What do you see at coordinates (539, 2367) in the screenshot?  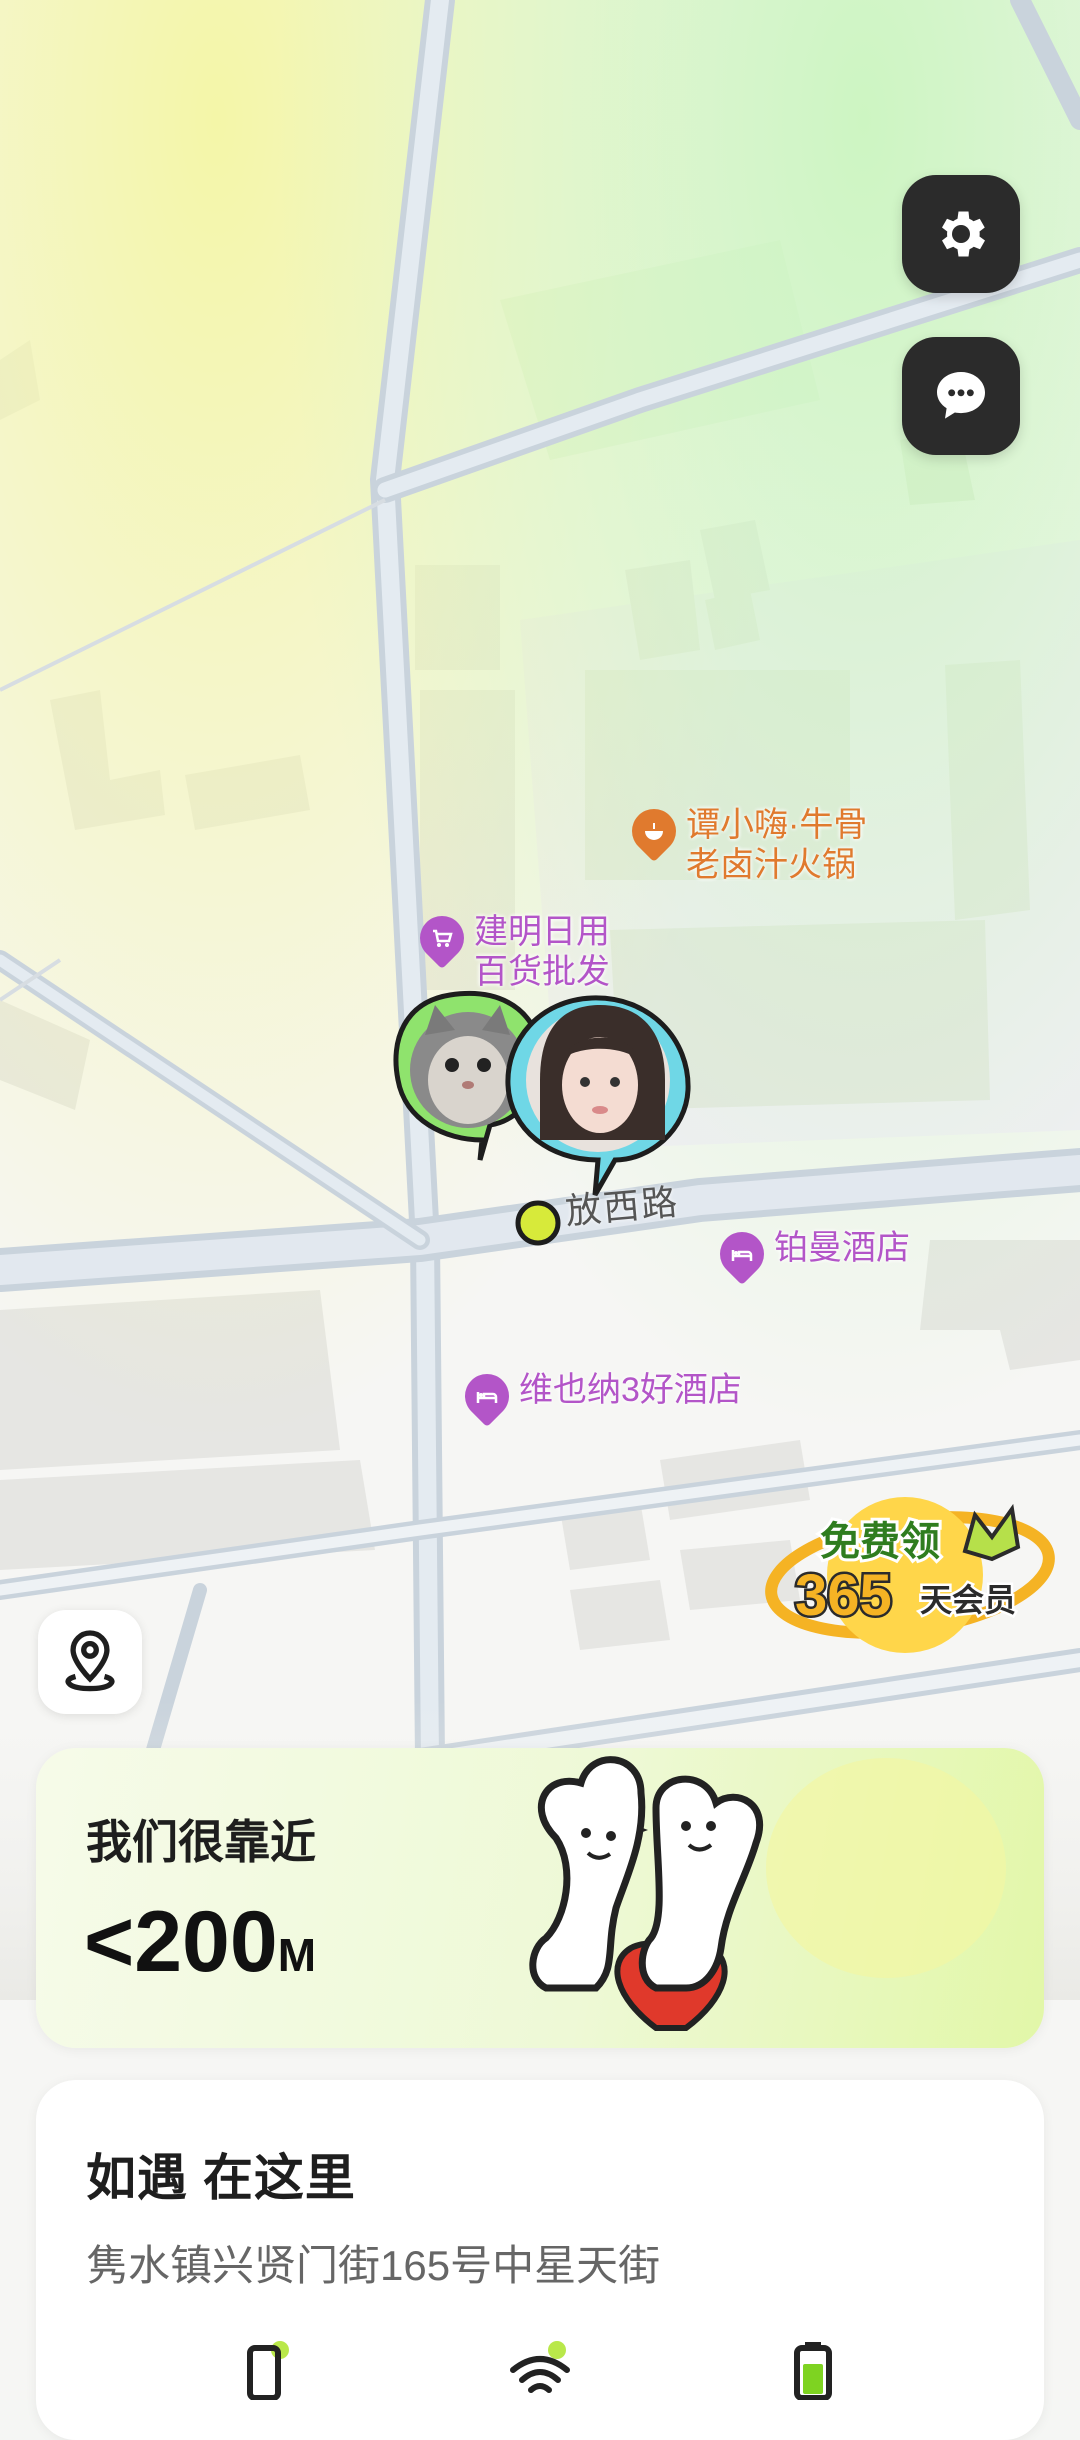 I see `wifi-icon` at bounding box center [539, 2367].